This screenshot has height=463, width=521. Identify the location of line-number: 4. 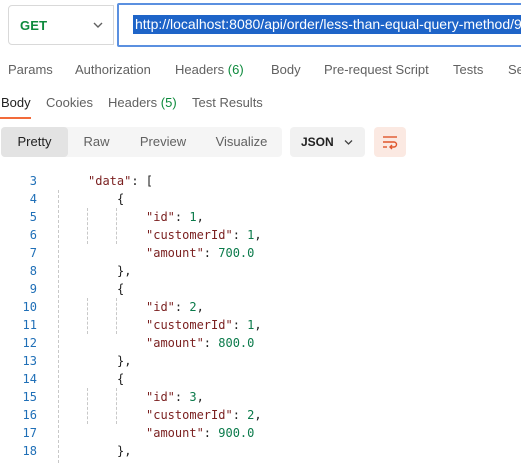
(33, 199).